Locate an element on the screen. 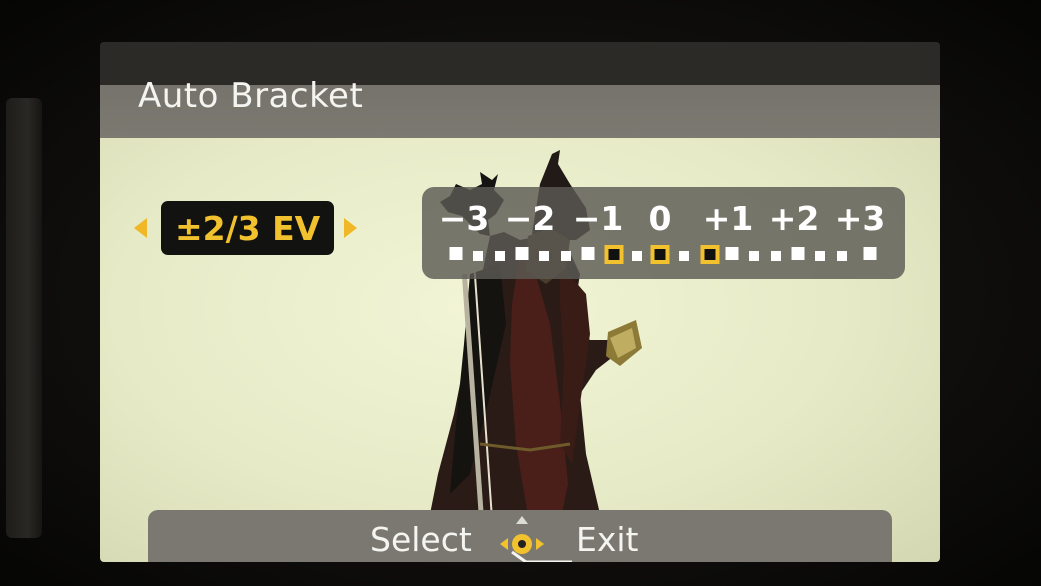 The width and height of the screenshot is (1041, 586). bracket-step-selector: ±2/3 EV is located at coordinates (246, 228).